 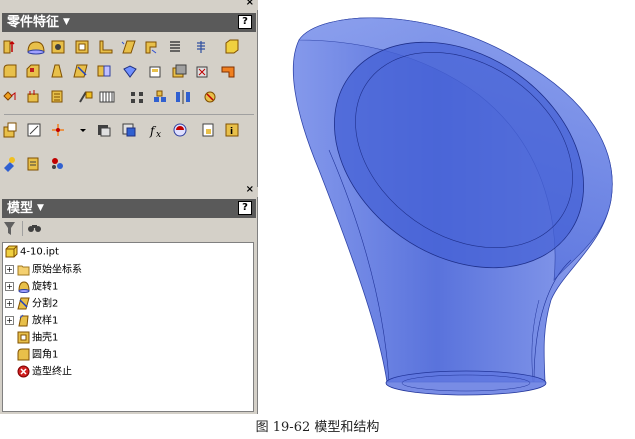 What do you see at coordinates (179, 71) in the screenshot?
I see `derive-icon` at bounding box center [179, 71].